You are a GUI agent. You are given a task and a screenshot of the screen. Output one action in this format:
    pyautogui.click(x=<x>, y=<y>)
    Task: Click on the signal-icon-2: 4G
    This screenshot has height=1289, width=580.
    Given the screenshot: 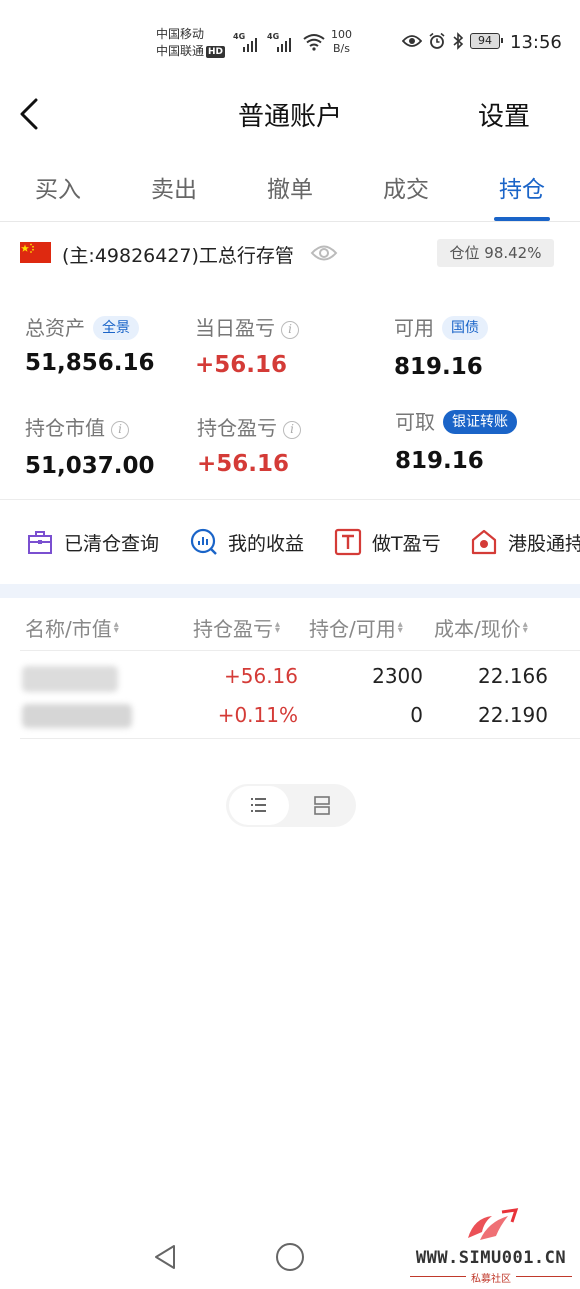 What is the action you would take?
    pyautogui.click(x=282, y=43)
    